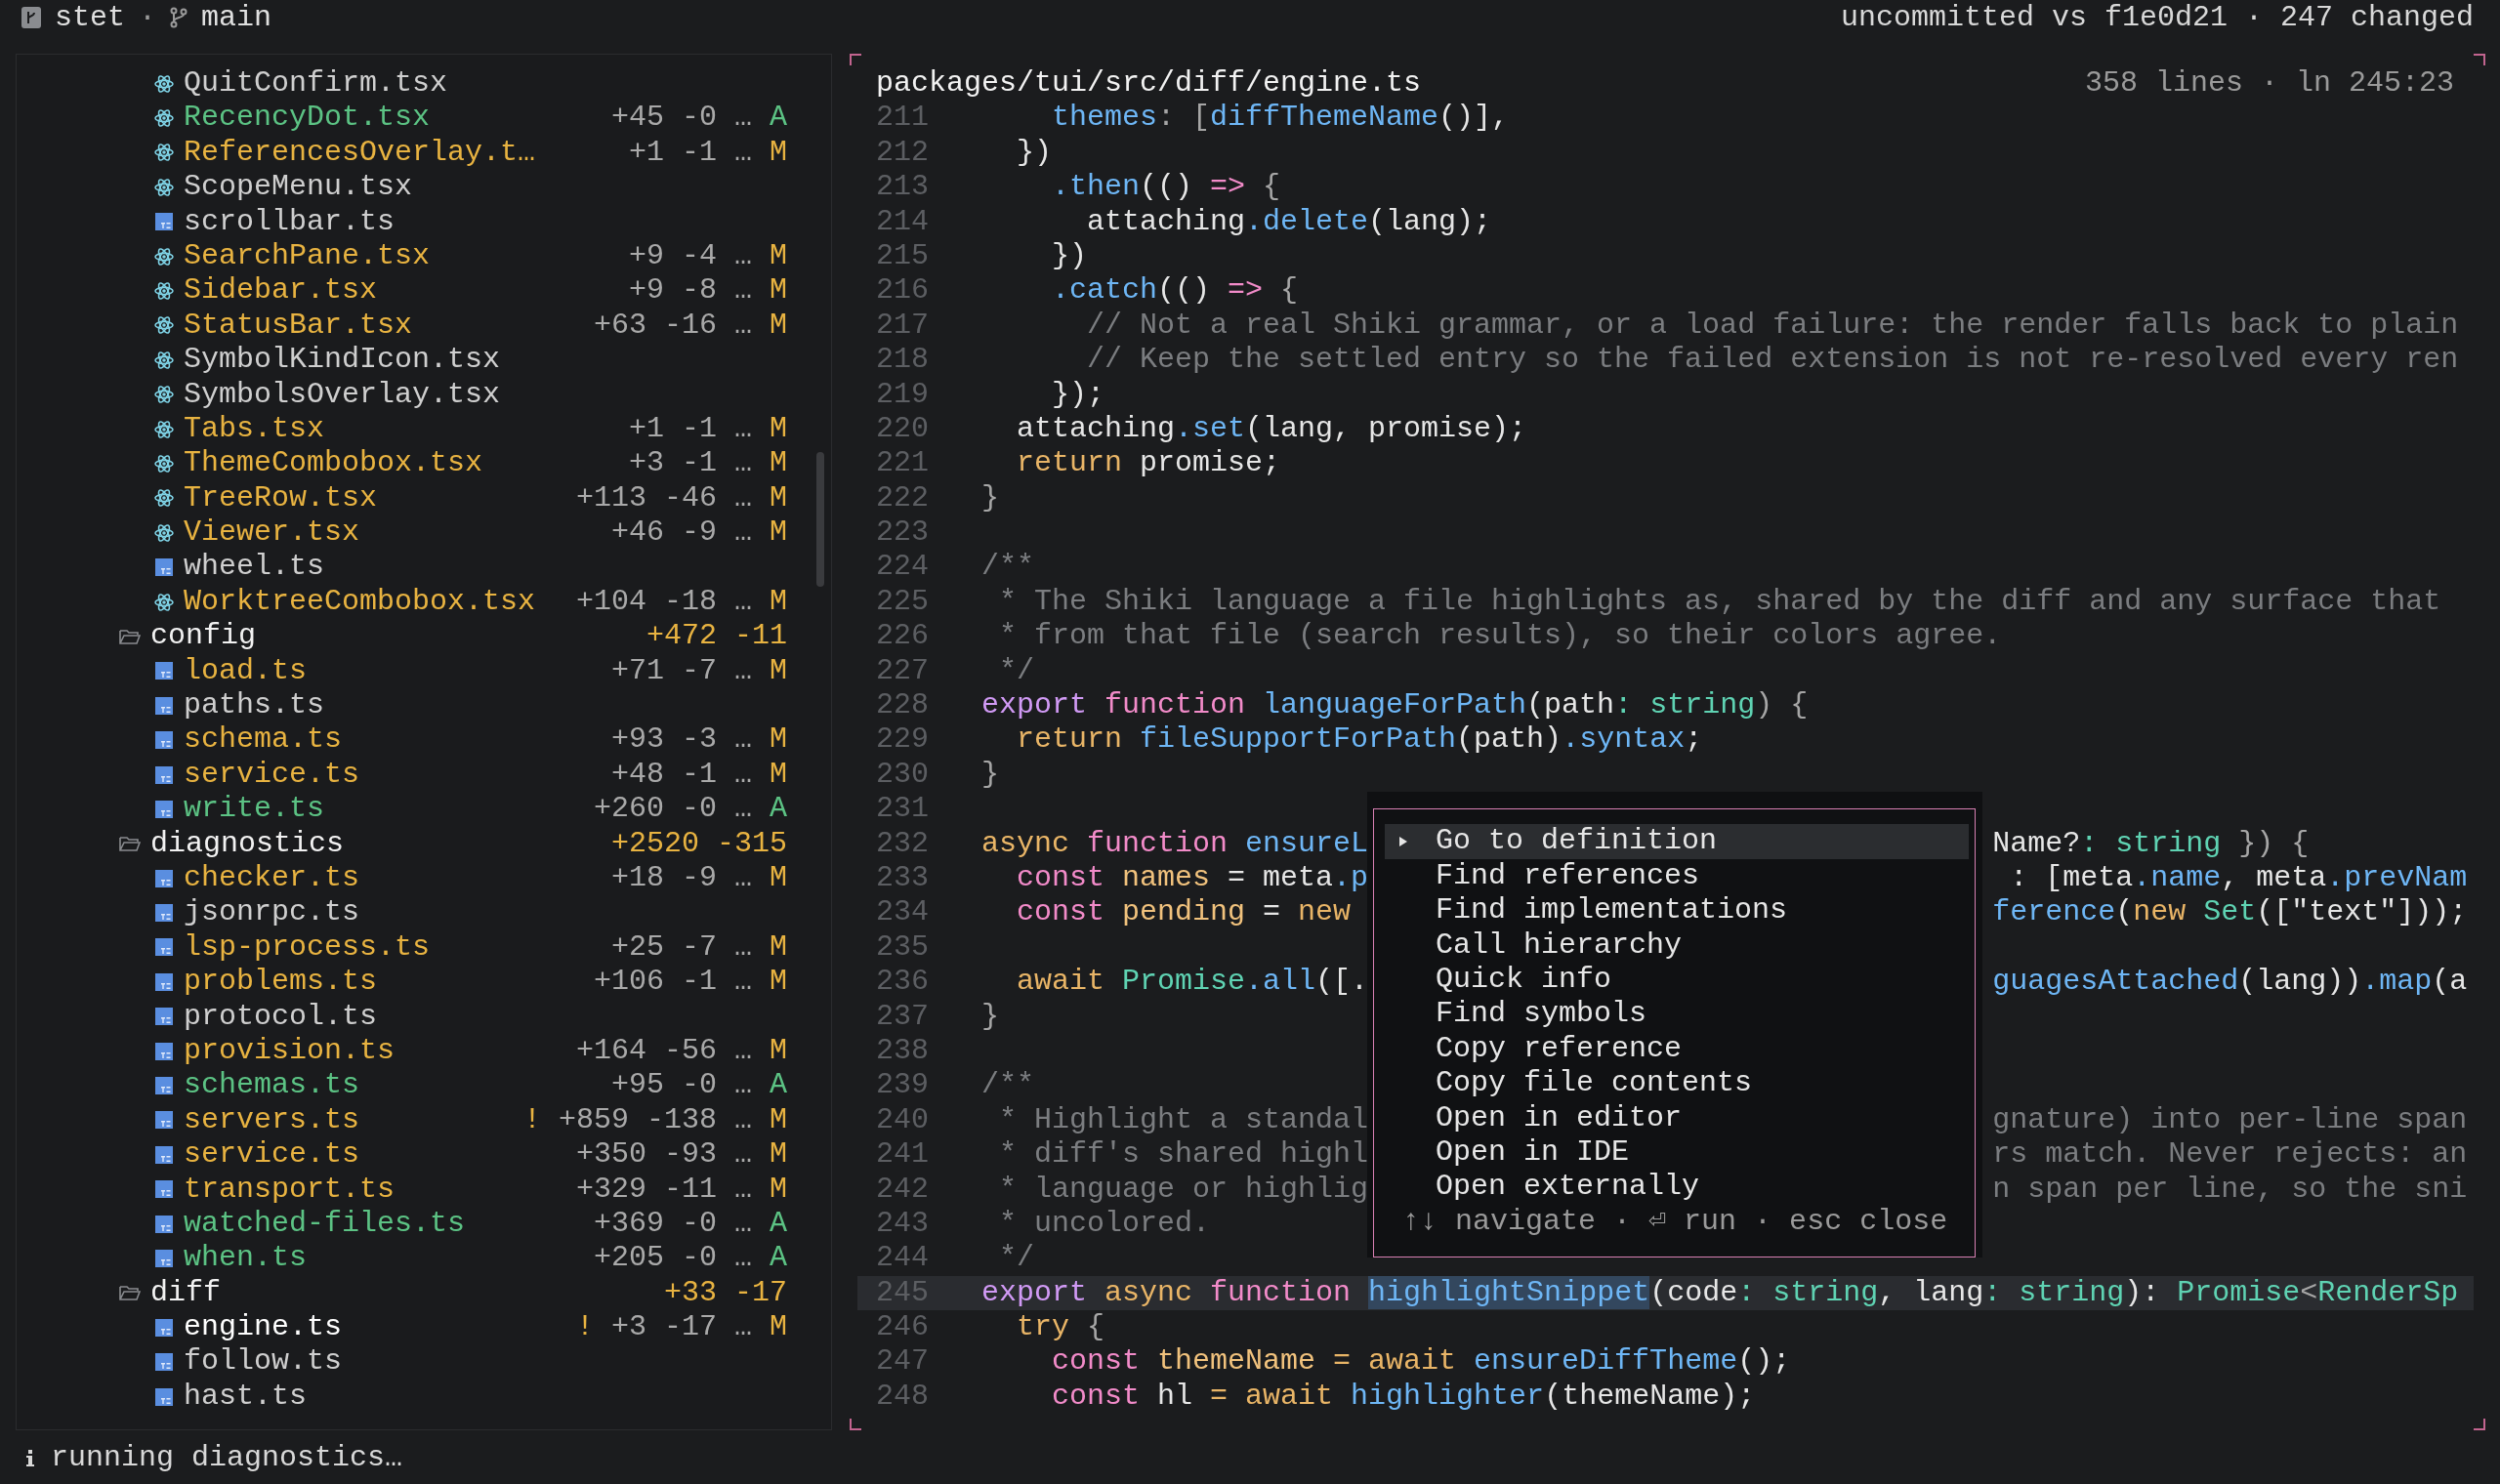  What do you see at coordinates (1677, 1152) in the screenshot?
I see `menu-item: Open in IDE` at bounding box center [1677, 1152].